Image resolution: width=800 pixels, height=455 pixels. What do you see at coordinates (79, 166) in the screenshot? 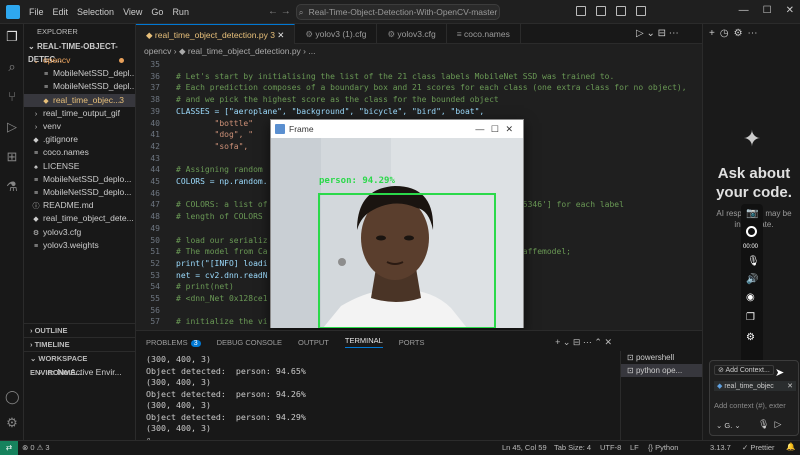
I see `tree-item: ♠ LICENSE` at bounding box center [79, 166].